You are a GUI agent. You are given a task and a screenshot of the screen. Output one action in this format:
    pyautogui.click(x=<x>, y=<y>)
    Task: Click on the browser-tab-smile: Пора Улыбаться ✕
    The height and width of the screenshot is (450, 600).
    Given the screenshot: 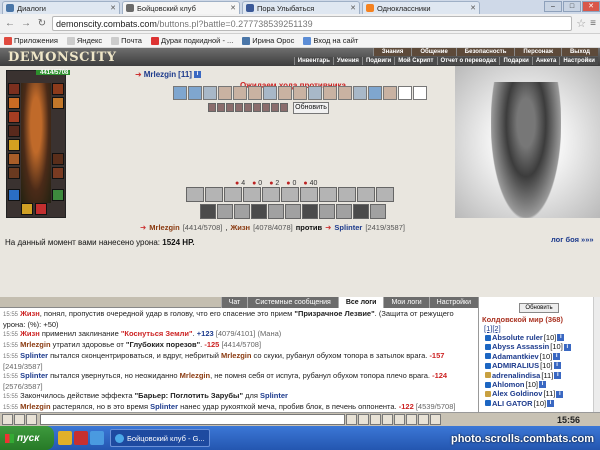 What is the action you would take?
    pyautogui.click(x=301, y=7)
    